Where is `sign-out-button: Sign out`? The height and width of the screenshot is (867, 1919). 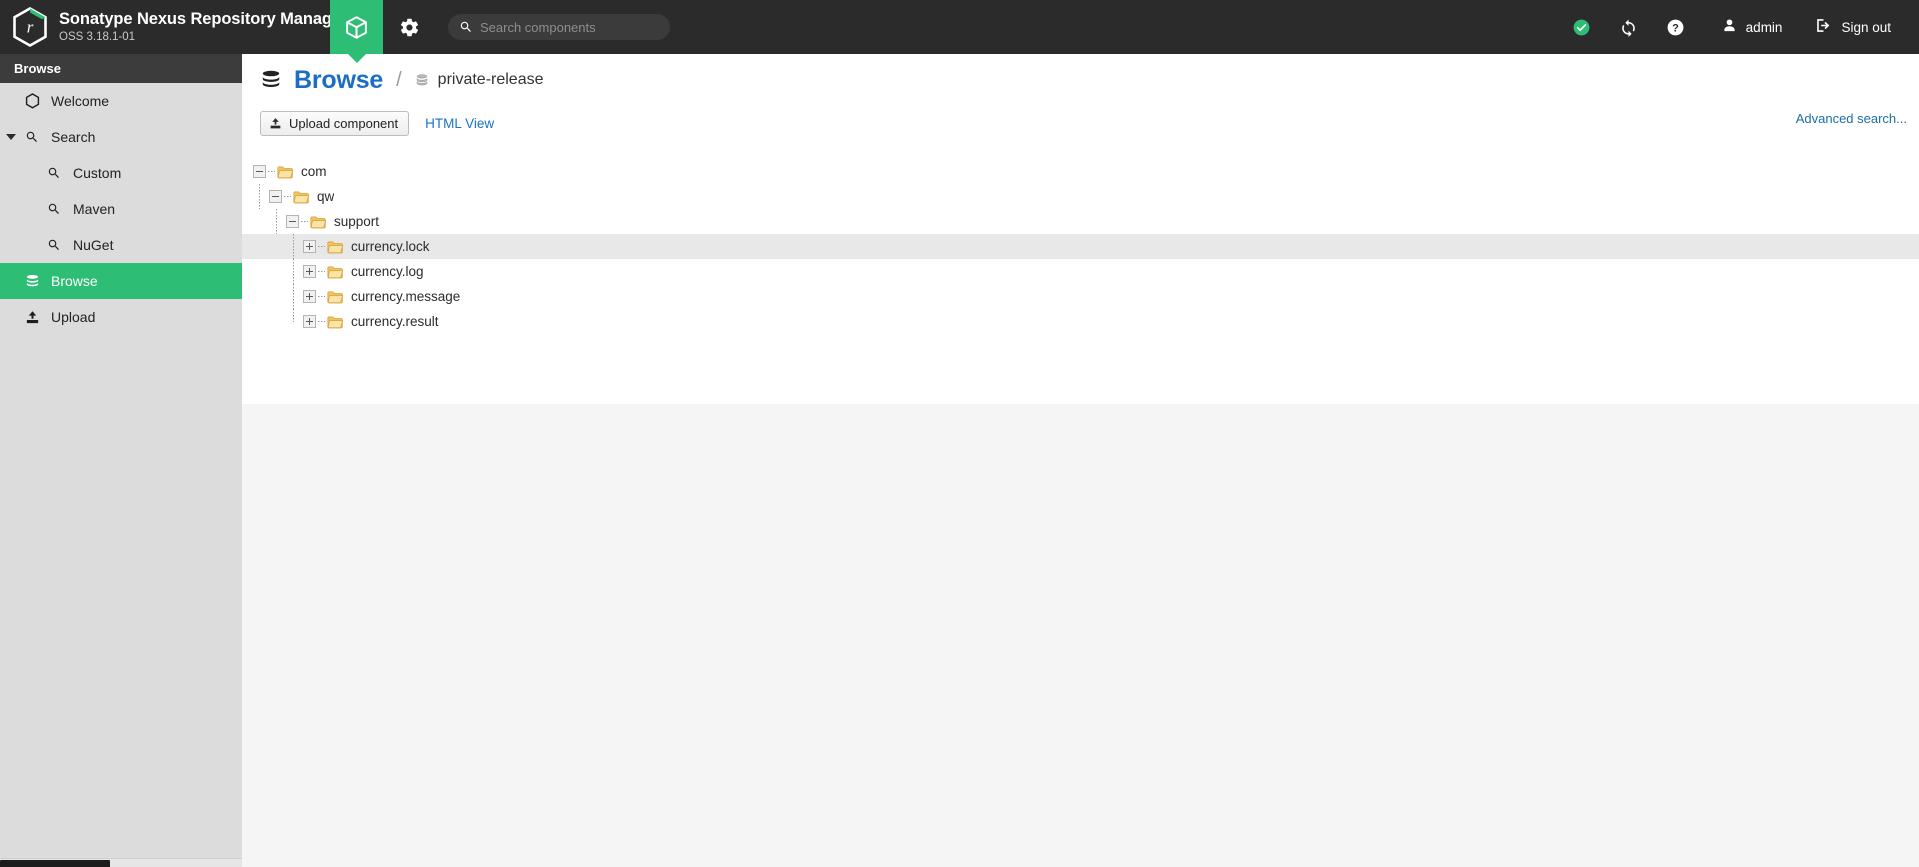
sign-out-button: Sign out is located at coordinates (1846, 27).